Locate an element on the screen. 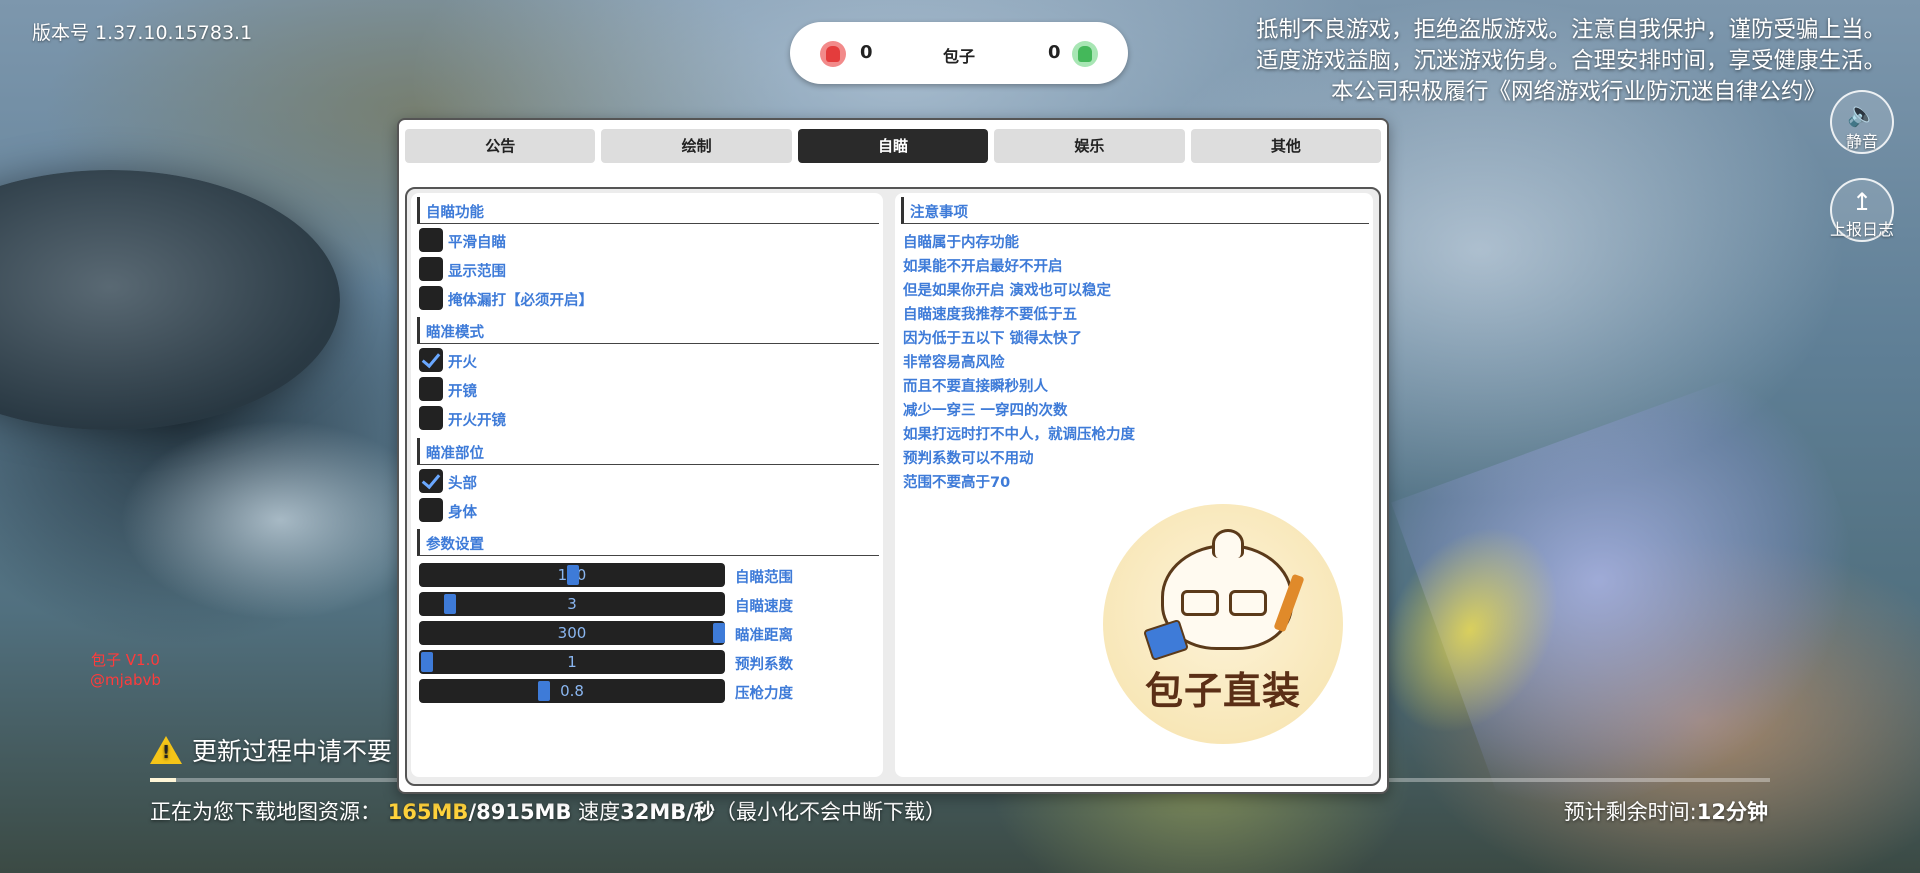  upload-icon: ↥ is located at coordinates (1862, 202).